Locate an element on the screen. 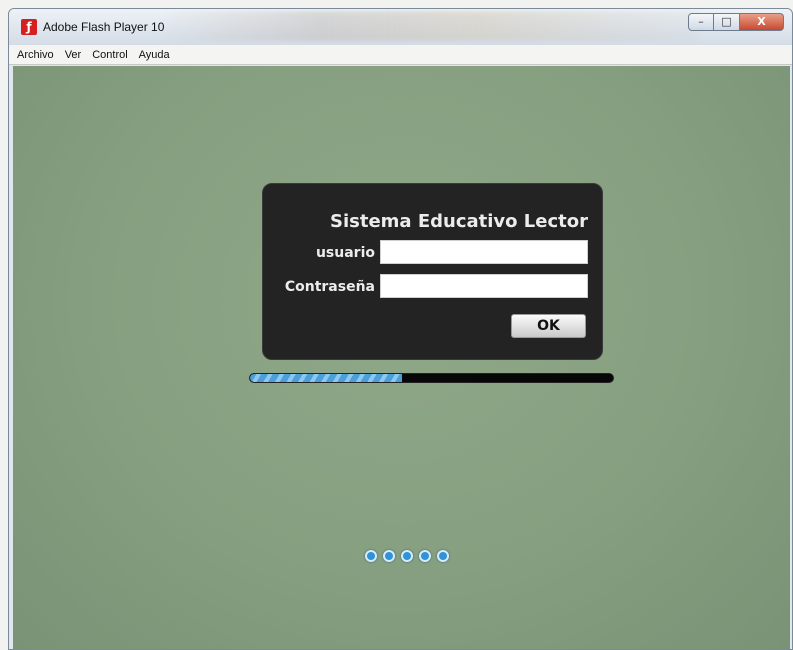 This screenshot has height=650, width=793. loading-indicator is located at coordinates (410, 556).